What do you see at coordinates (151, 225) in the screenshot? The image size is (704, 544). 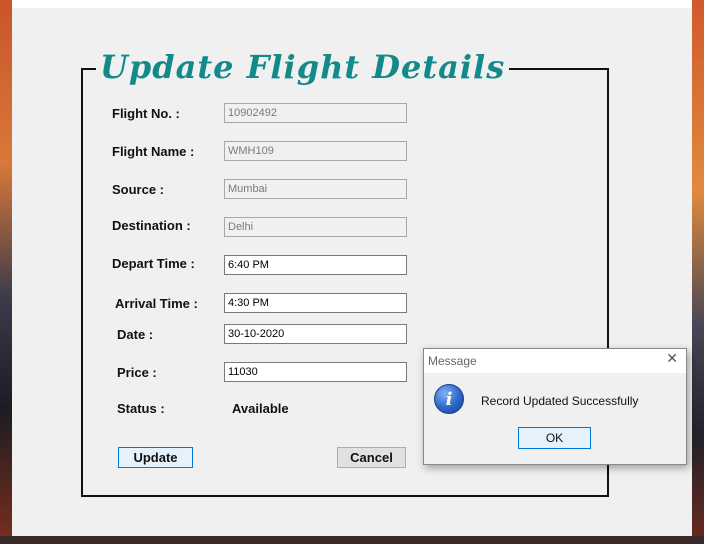 I see `destination-label: Destination :` at bounding box center [151, 225].